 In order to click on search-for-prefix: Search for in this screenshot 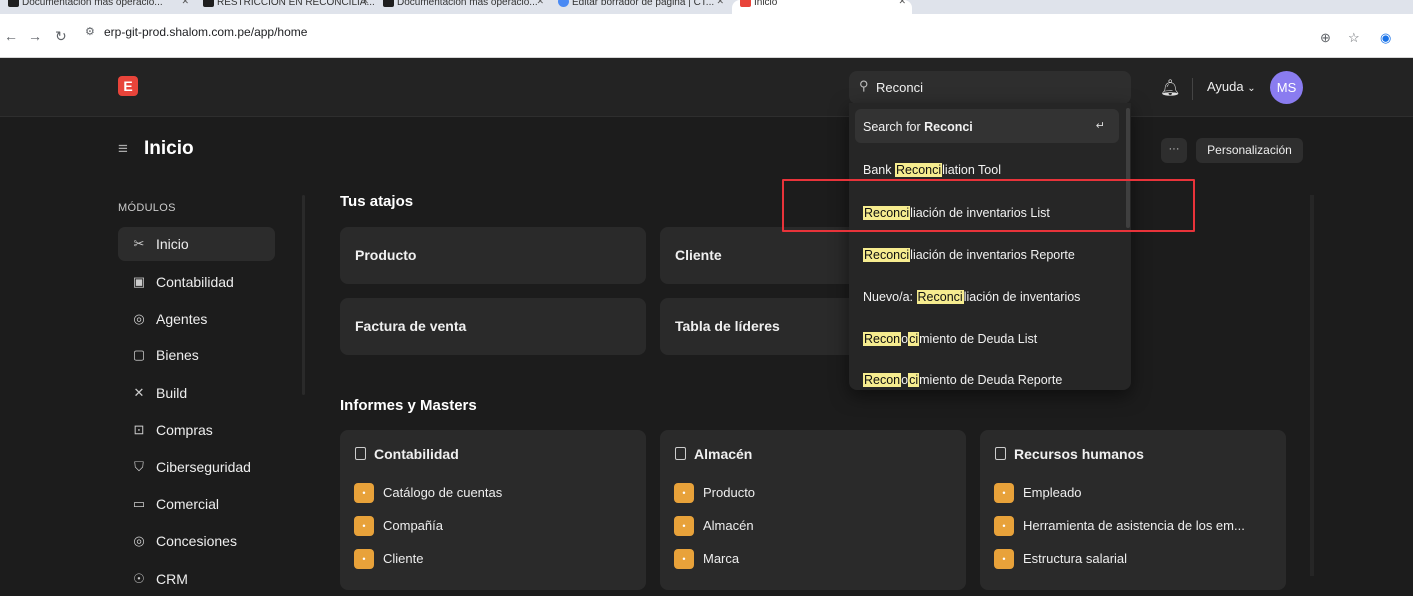, I will do `click(894, 127)`.